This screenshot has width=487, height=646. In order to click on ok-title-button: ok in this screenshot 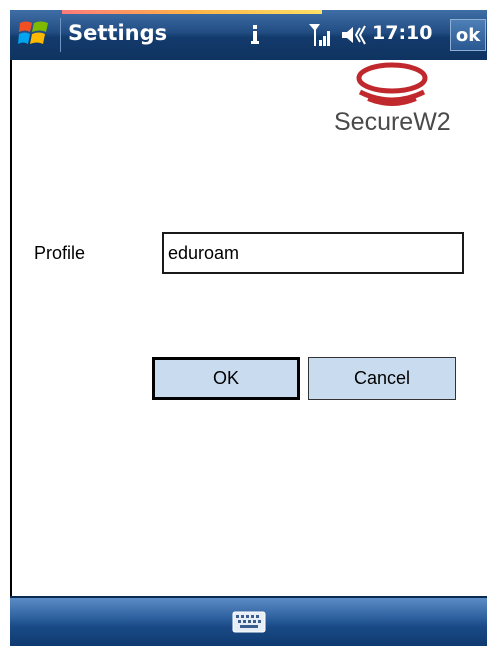, I will do `click(468, 35)`.